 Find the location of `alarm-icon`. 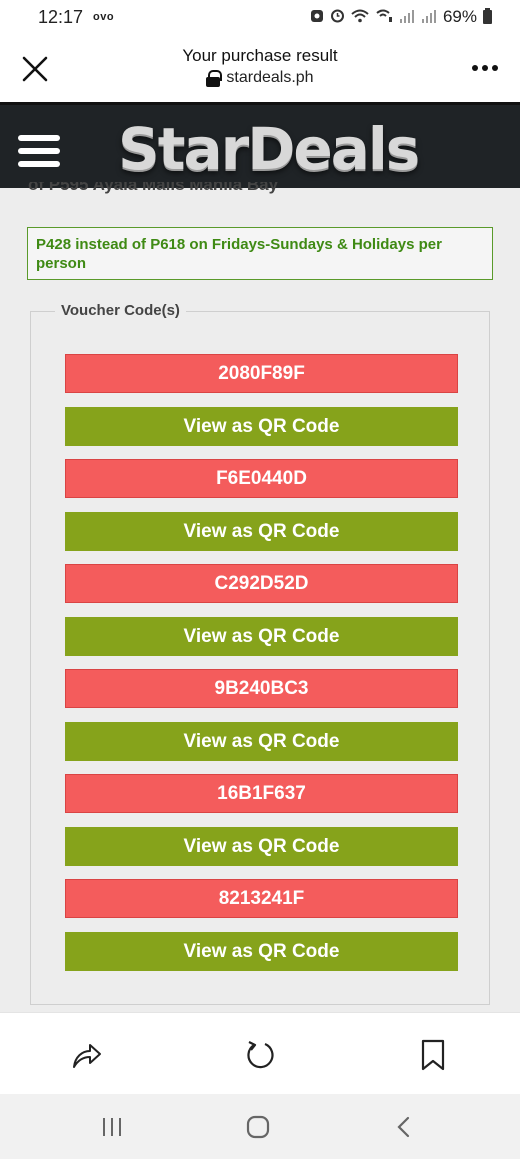

alarm-icon is located at coordinates (337, 17).